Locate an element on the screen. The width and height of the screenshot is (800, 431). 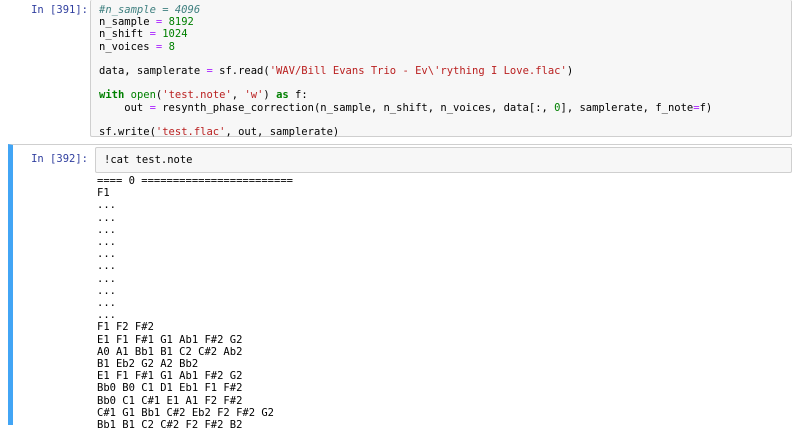
code-line: #n_sample = 4096 is located at coordinates (149, 10).